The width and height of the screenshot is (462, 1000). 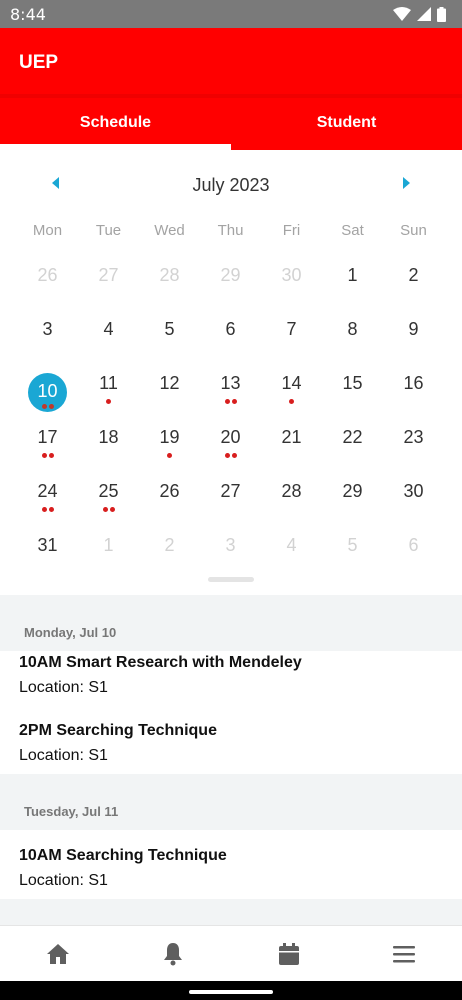 I want to click on event-title: 2PM Searching Technique, so click(x=118, y=730).